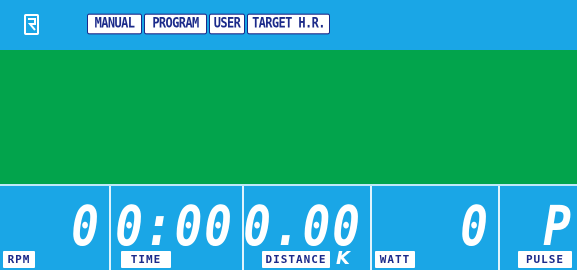 This screenshot has width=577, height=270. What do you see at coordinates (54, 228) in the screenshot?
I see `rpm-panel: 0 RPM` at bounding box center [54, 228].